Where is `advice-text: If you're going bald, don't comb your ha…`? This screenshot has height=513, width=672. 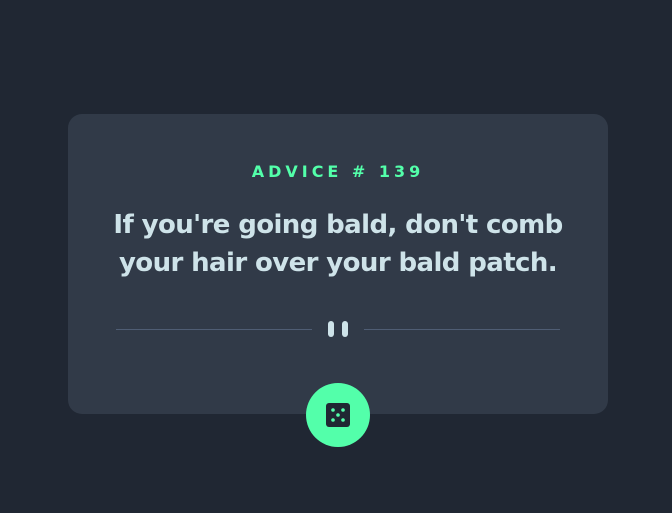
advice-text: If you're going bald, don't comb your ha… is located at coordinates (338, 244).